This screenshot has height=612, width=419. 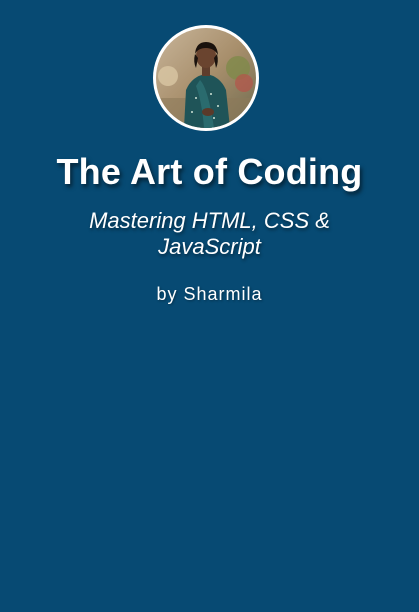 What do you see at coordinates (209, 294) in the screenshot?
I see `book-author: by Sharmila` at bounding box center [209, 294].